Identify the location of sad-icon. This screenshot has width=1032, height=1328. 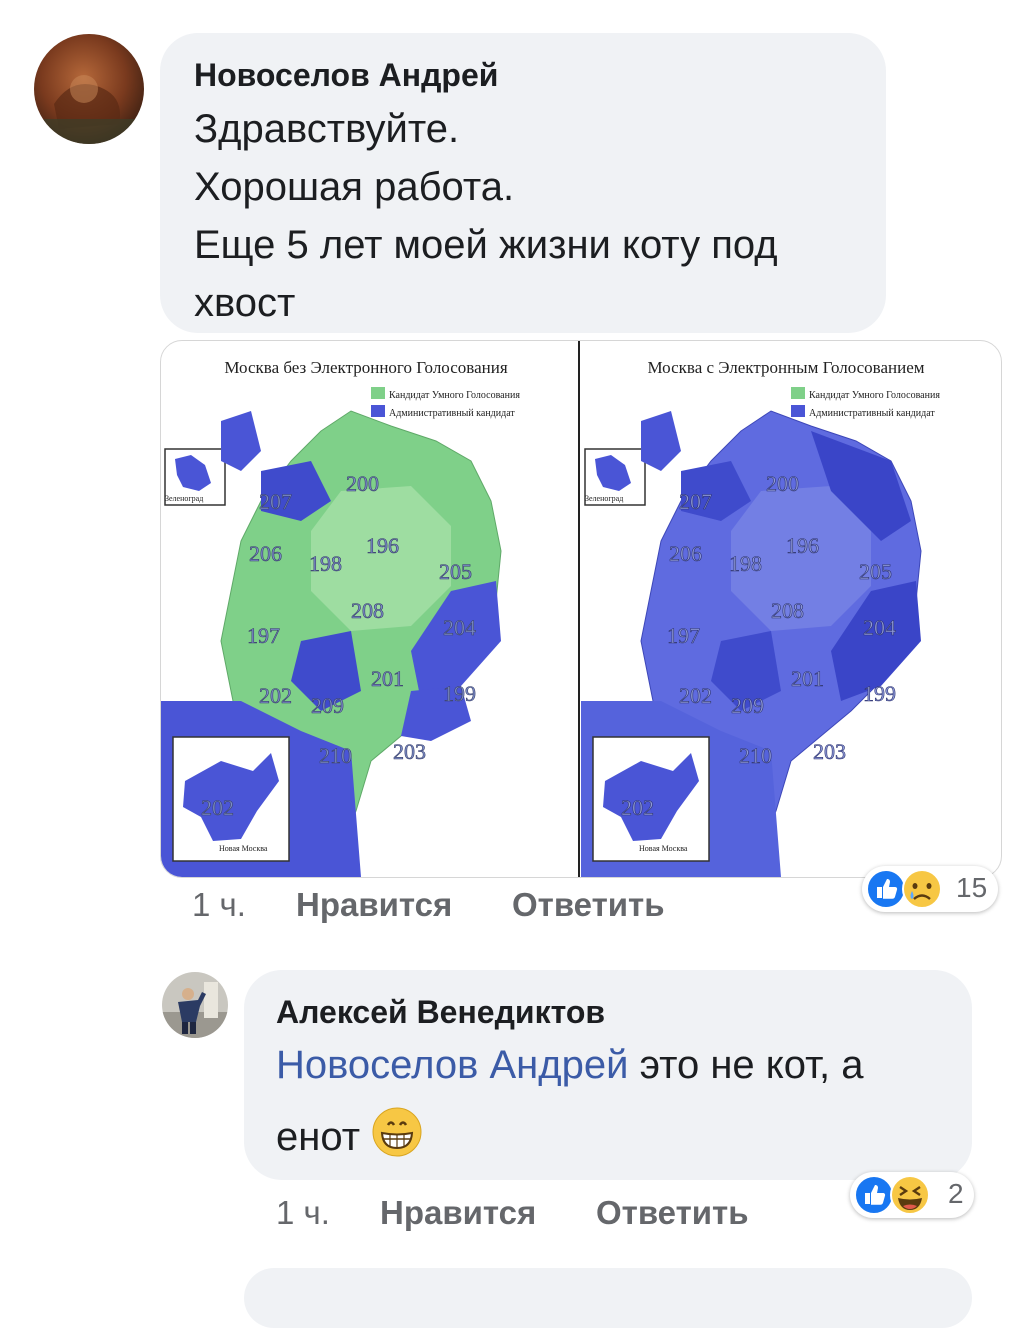
(922, 889).